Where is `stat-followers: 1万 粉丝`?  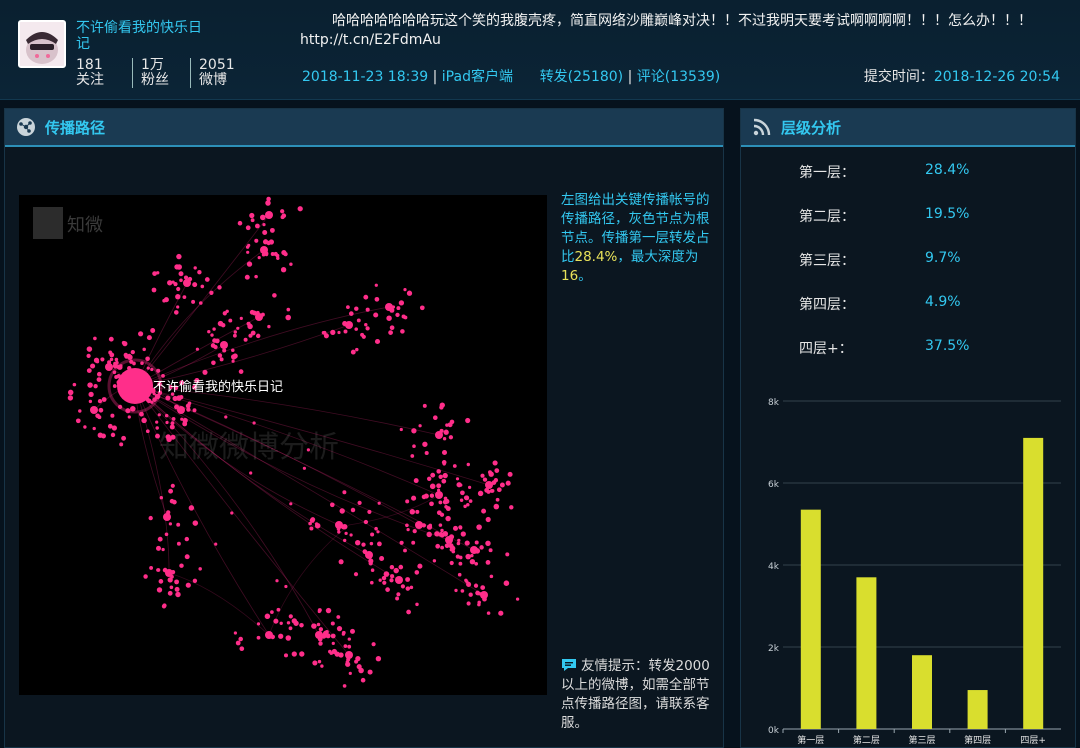 stat-followers: 1万 粉丝 is located at coordinates (161, 73).